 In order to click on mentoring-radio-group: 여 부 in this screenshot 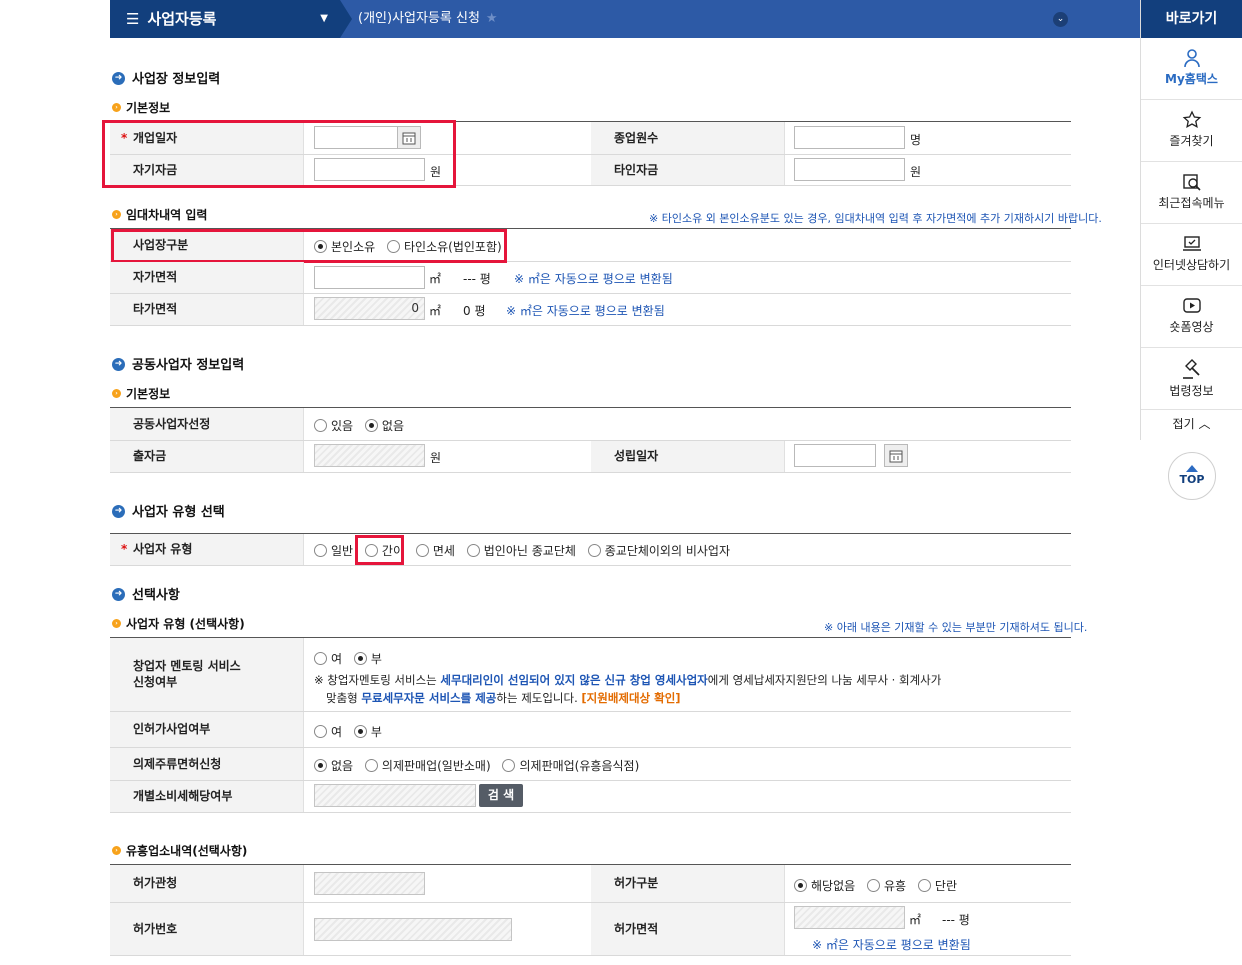, I will do `click(352, 658)`.